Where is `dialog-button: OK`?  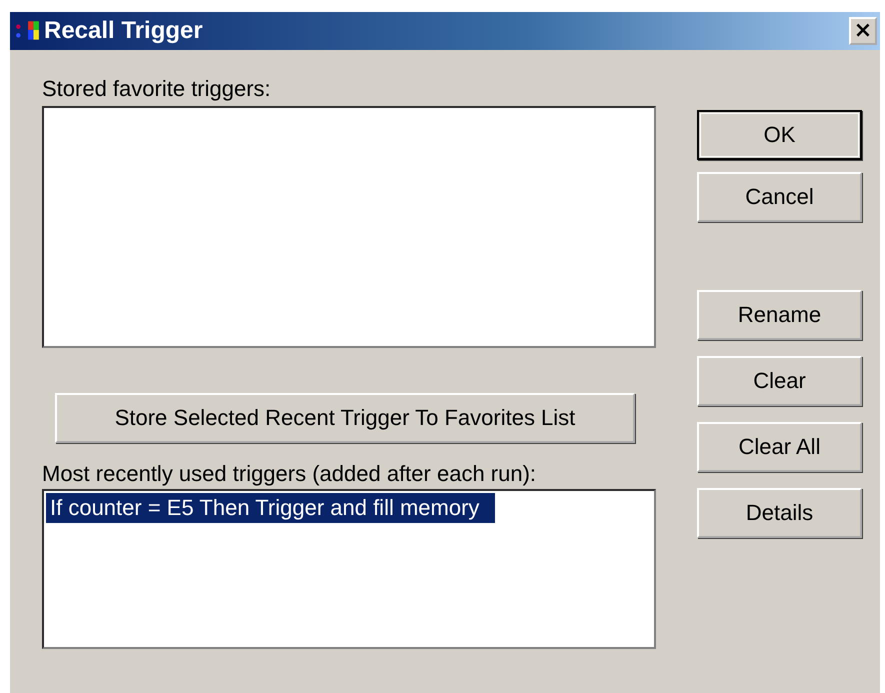
dialog-button: OK is located at coordinates (779, 135).